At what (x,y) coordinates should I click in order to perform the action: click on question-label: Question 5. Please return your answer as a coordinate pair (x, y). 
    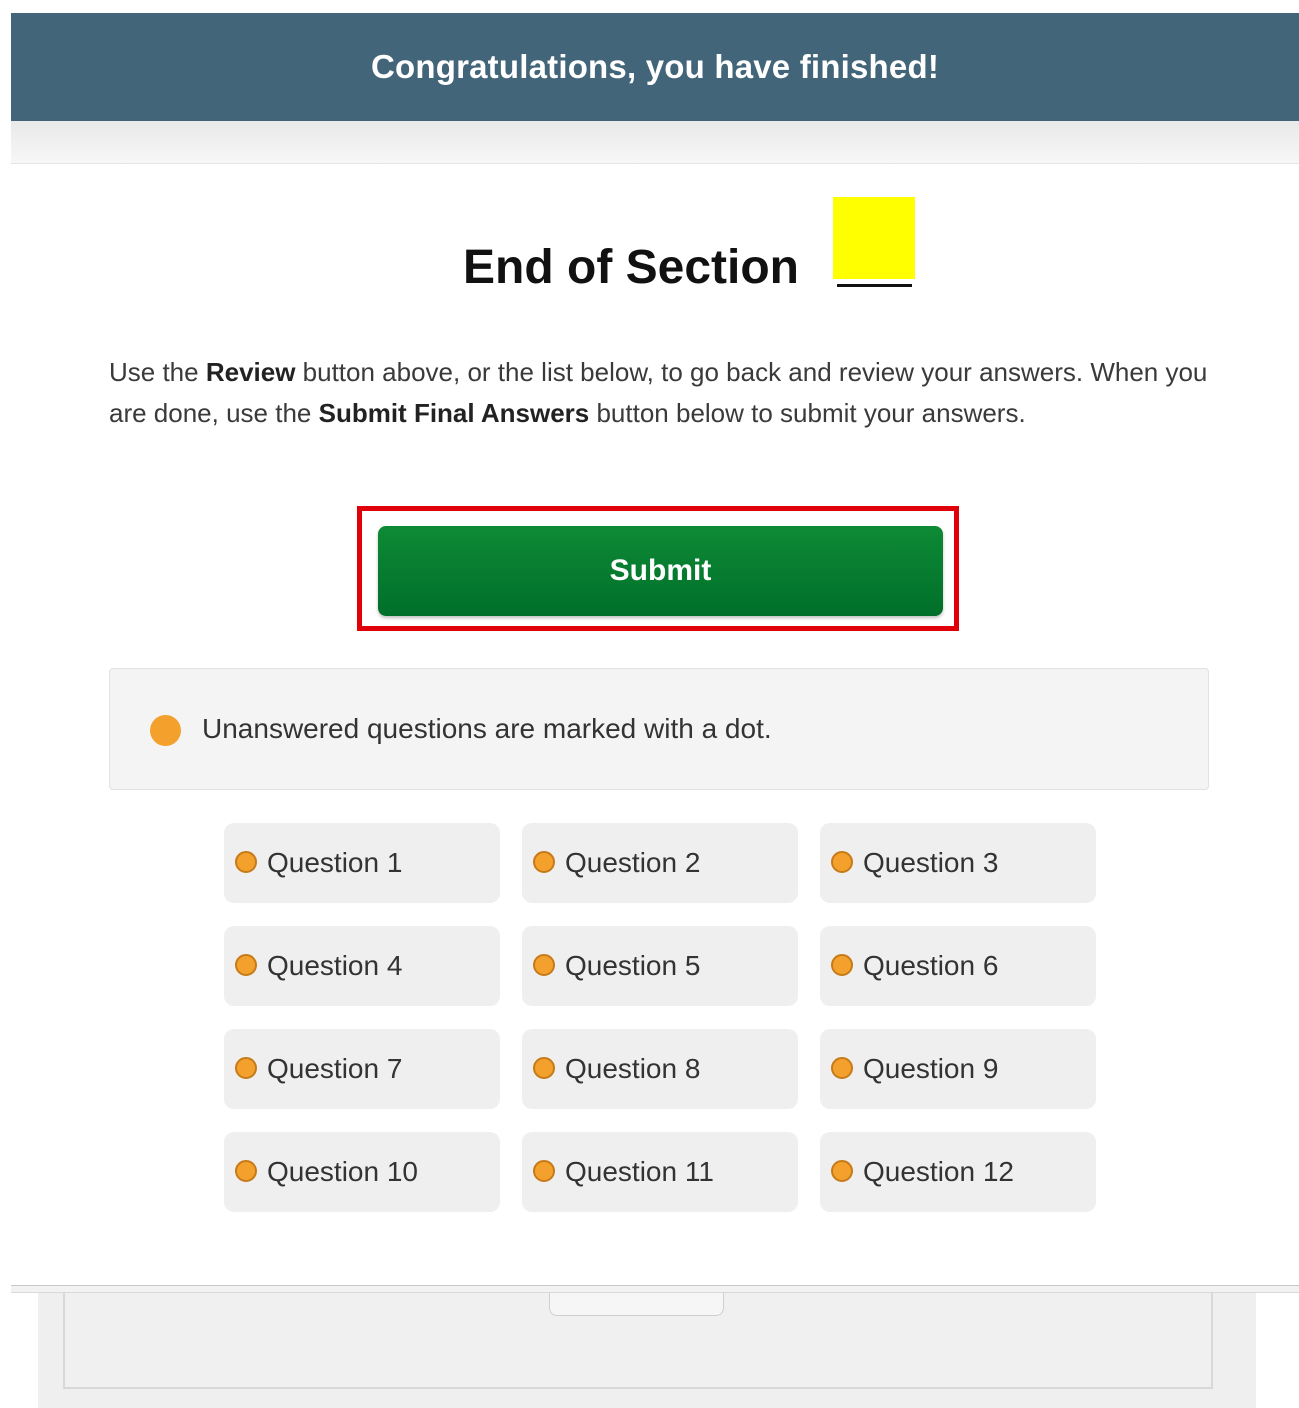
    Looking at the image, I should click on (633, 965).